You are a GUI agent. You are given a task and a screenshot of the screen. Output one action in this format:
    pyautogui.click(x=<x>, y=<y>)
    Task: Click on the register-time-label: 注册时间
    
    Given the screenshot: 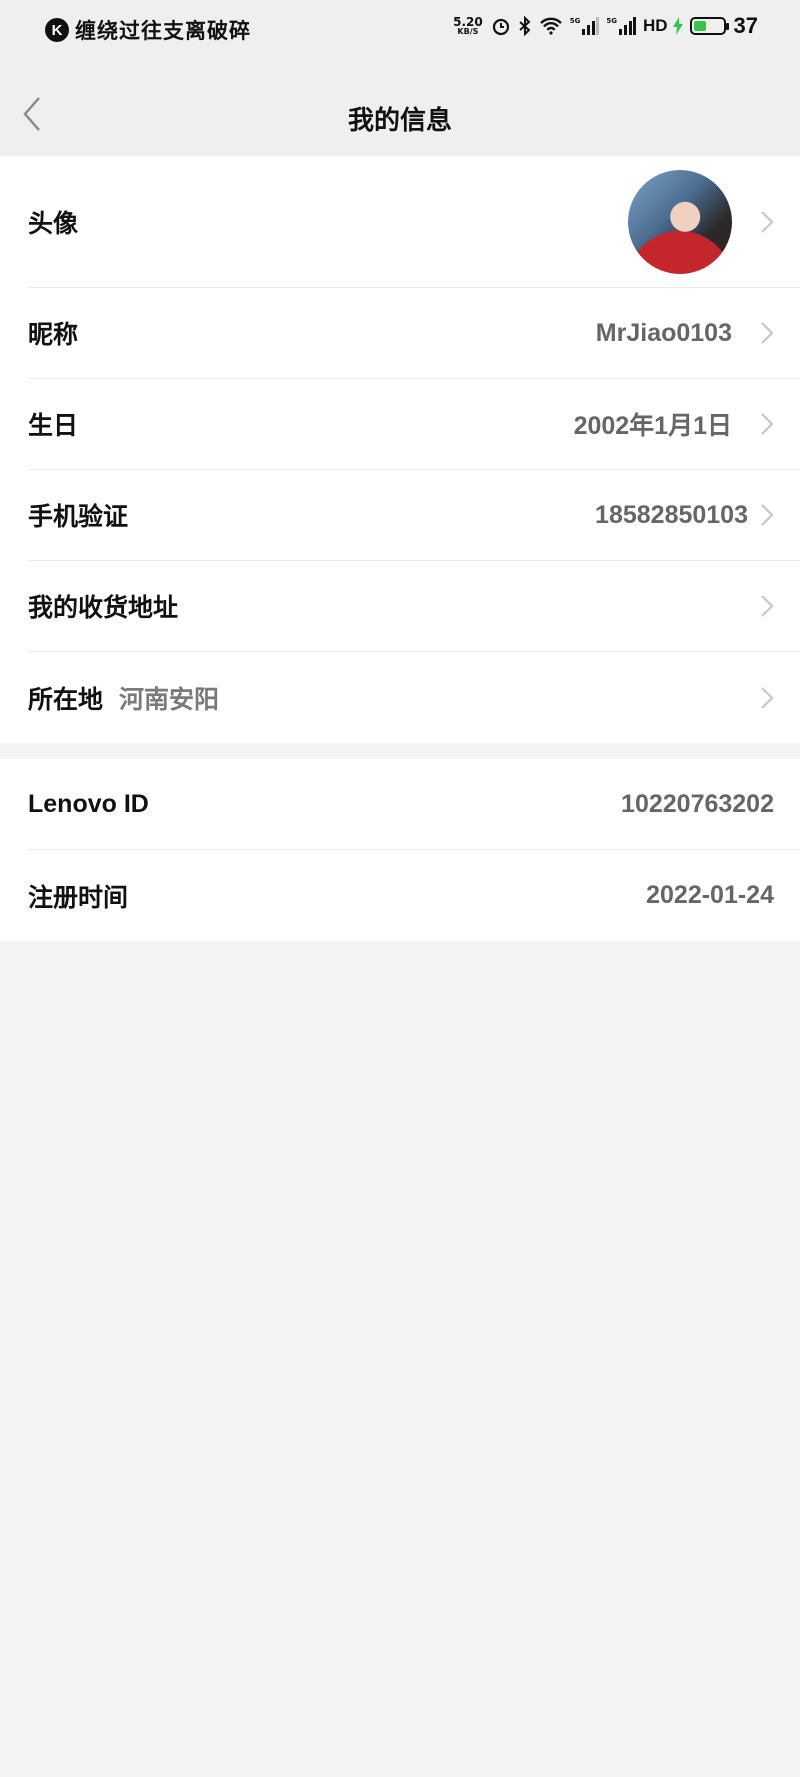 What is the action you would take?
    pyautogui.click(x=78, y=897)
    